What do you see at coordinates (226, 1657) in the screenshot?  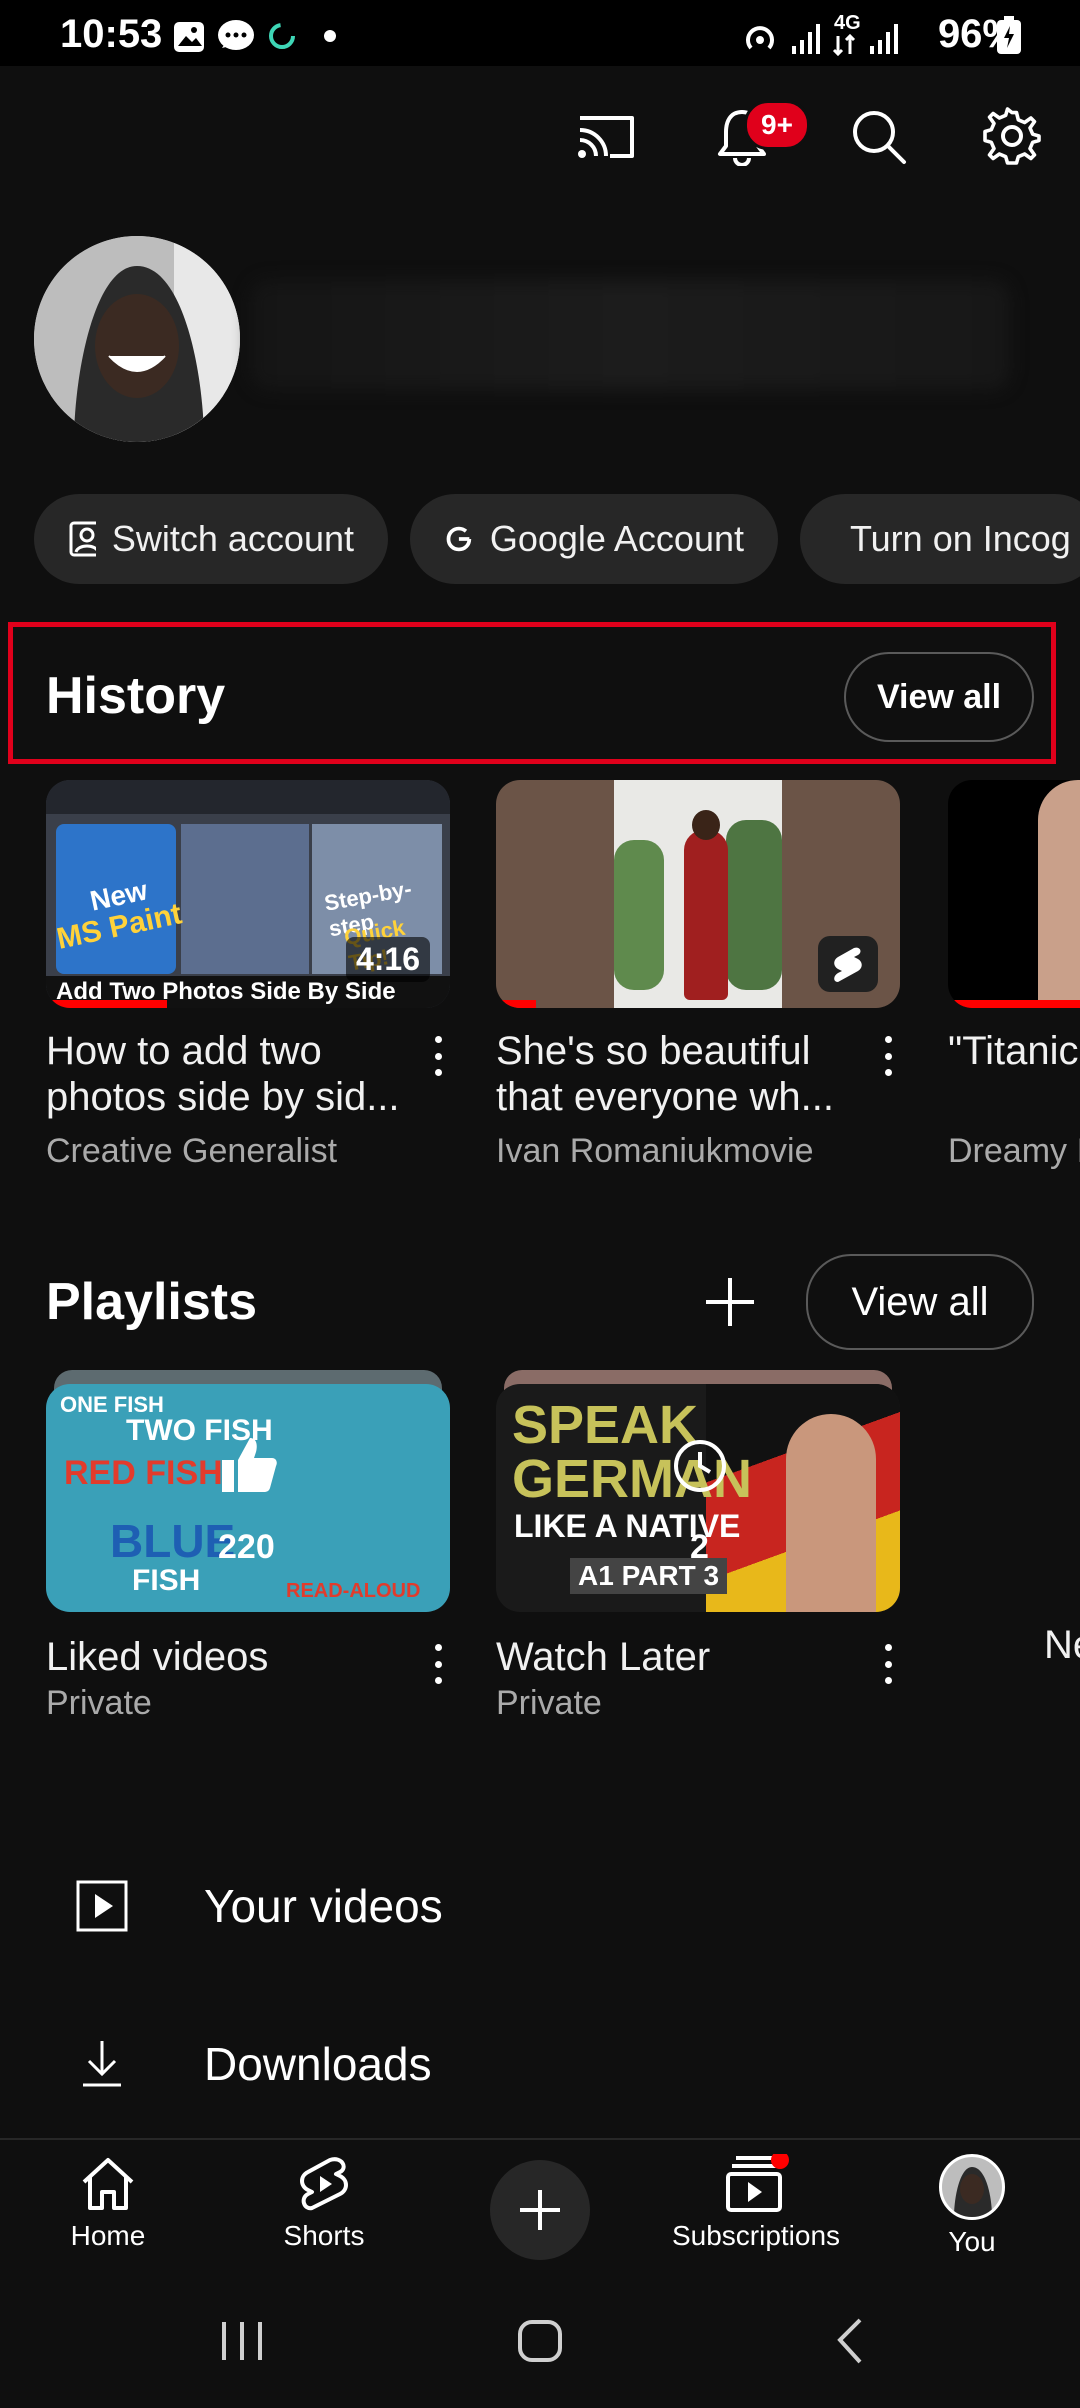 I see `liked-videos-title: Liked videos` at bounding box center [226, 1657].